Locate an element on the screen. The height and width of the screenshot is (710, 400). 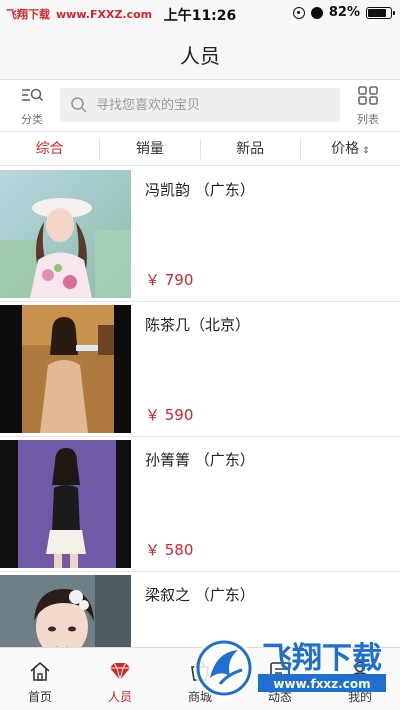
category-label: 分类 is located at coordinates (32, 119).